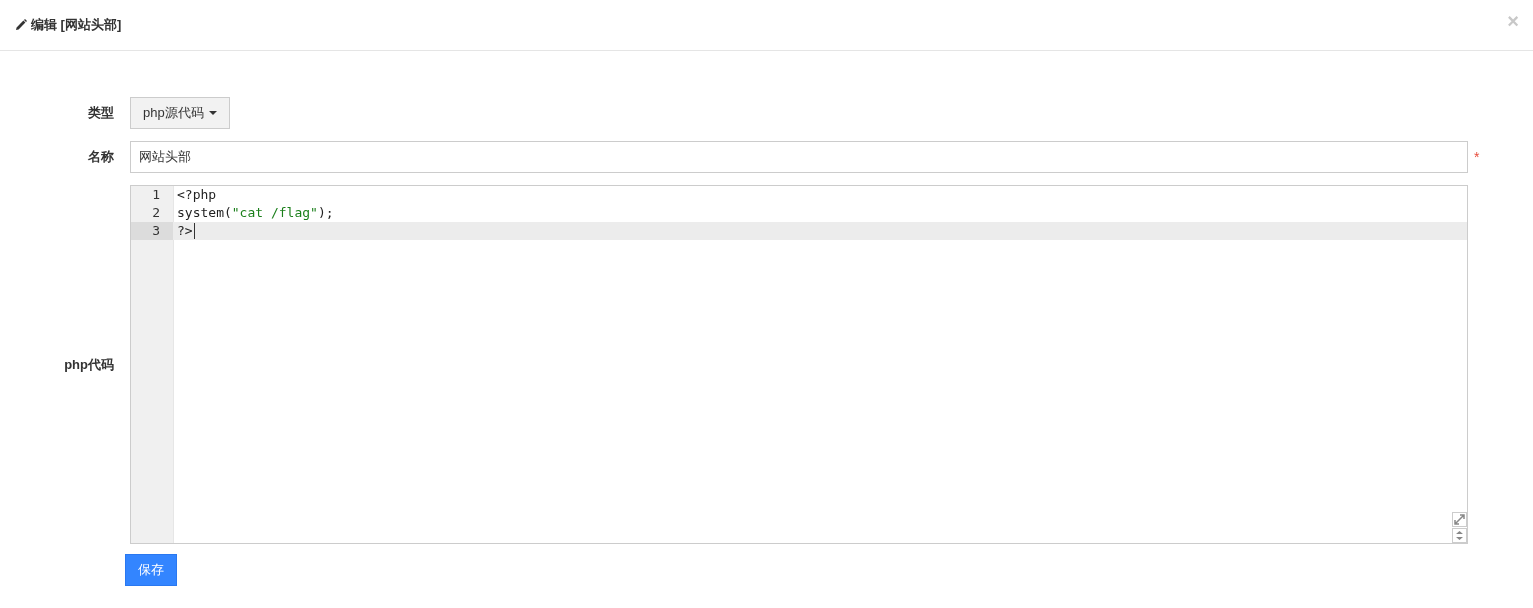  What do you see at coordinates (21, 25) in the screenshot?
I see `pencil-icon` at bounding box center [21, 25].